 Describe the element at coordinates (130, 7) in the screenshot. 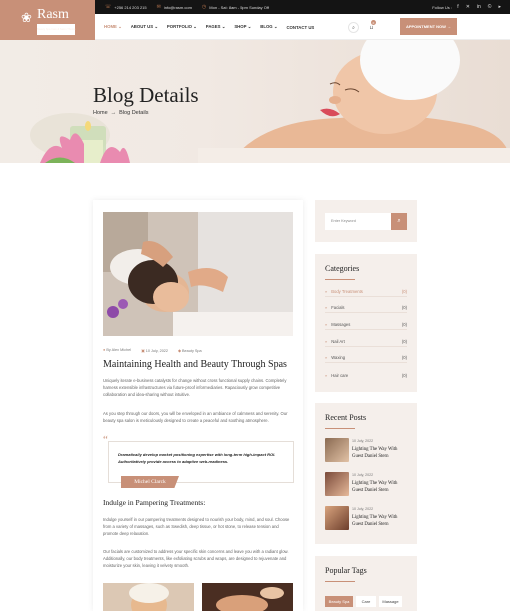

I see `phone-text: +256 214 203 215` at that location.